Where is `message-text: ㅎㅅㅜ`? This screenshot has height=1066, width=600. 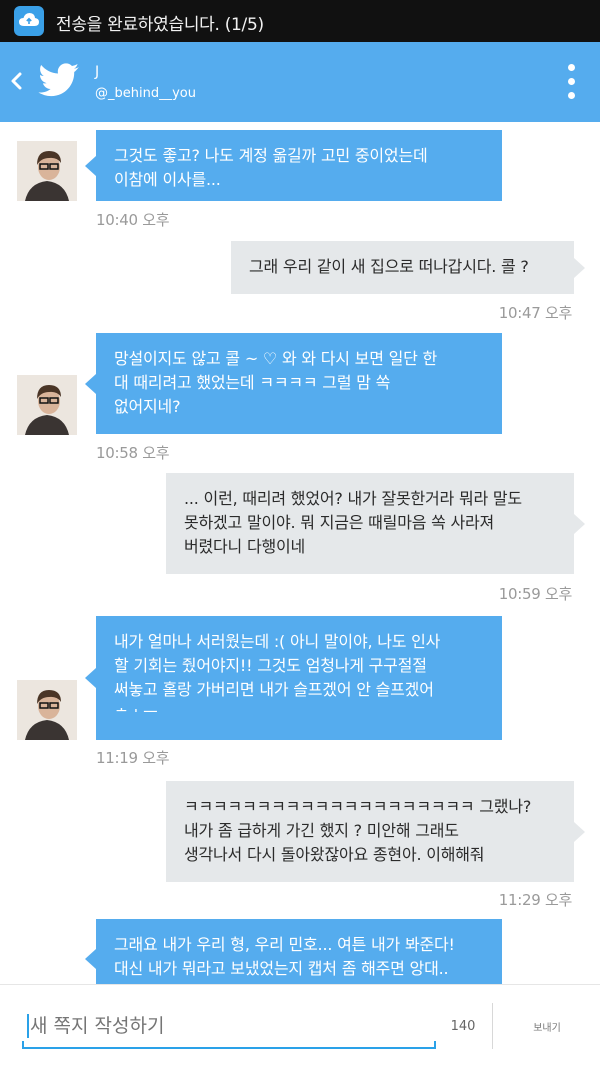 message-text: ㅎㅅㅜ is located at coordinates (299, 707).